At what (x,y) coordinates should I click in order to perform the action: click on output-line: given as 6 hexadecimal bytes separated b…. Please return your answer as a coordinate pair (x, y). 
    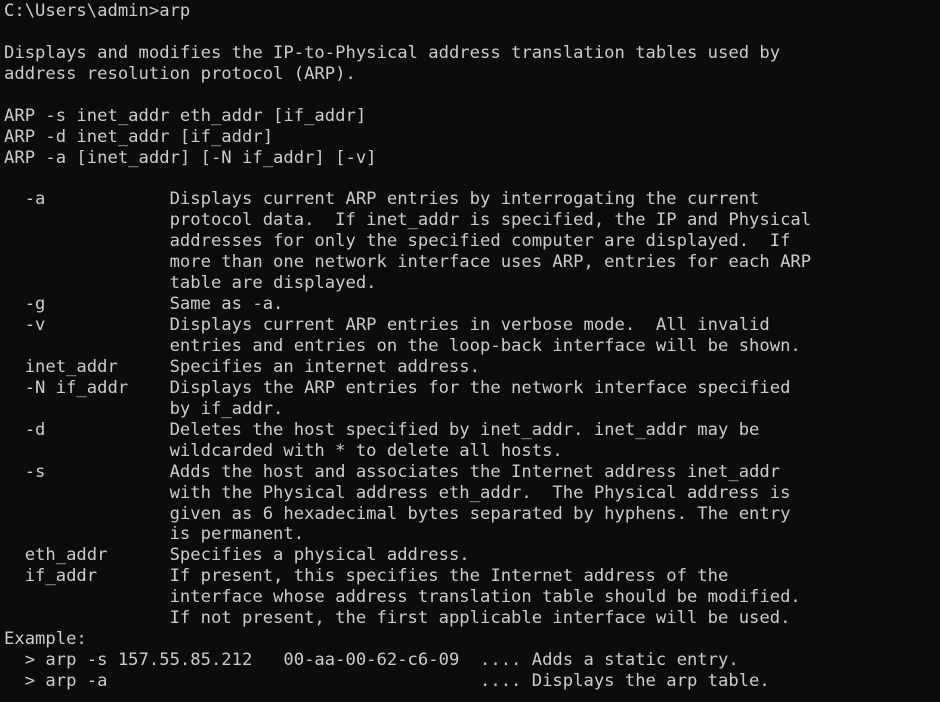
    Looking at the image, I should click on (397, 513).